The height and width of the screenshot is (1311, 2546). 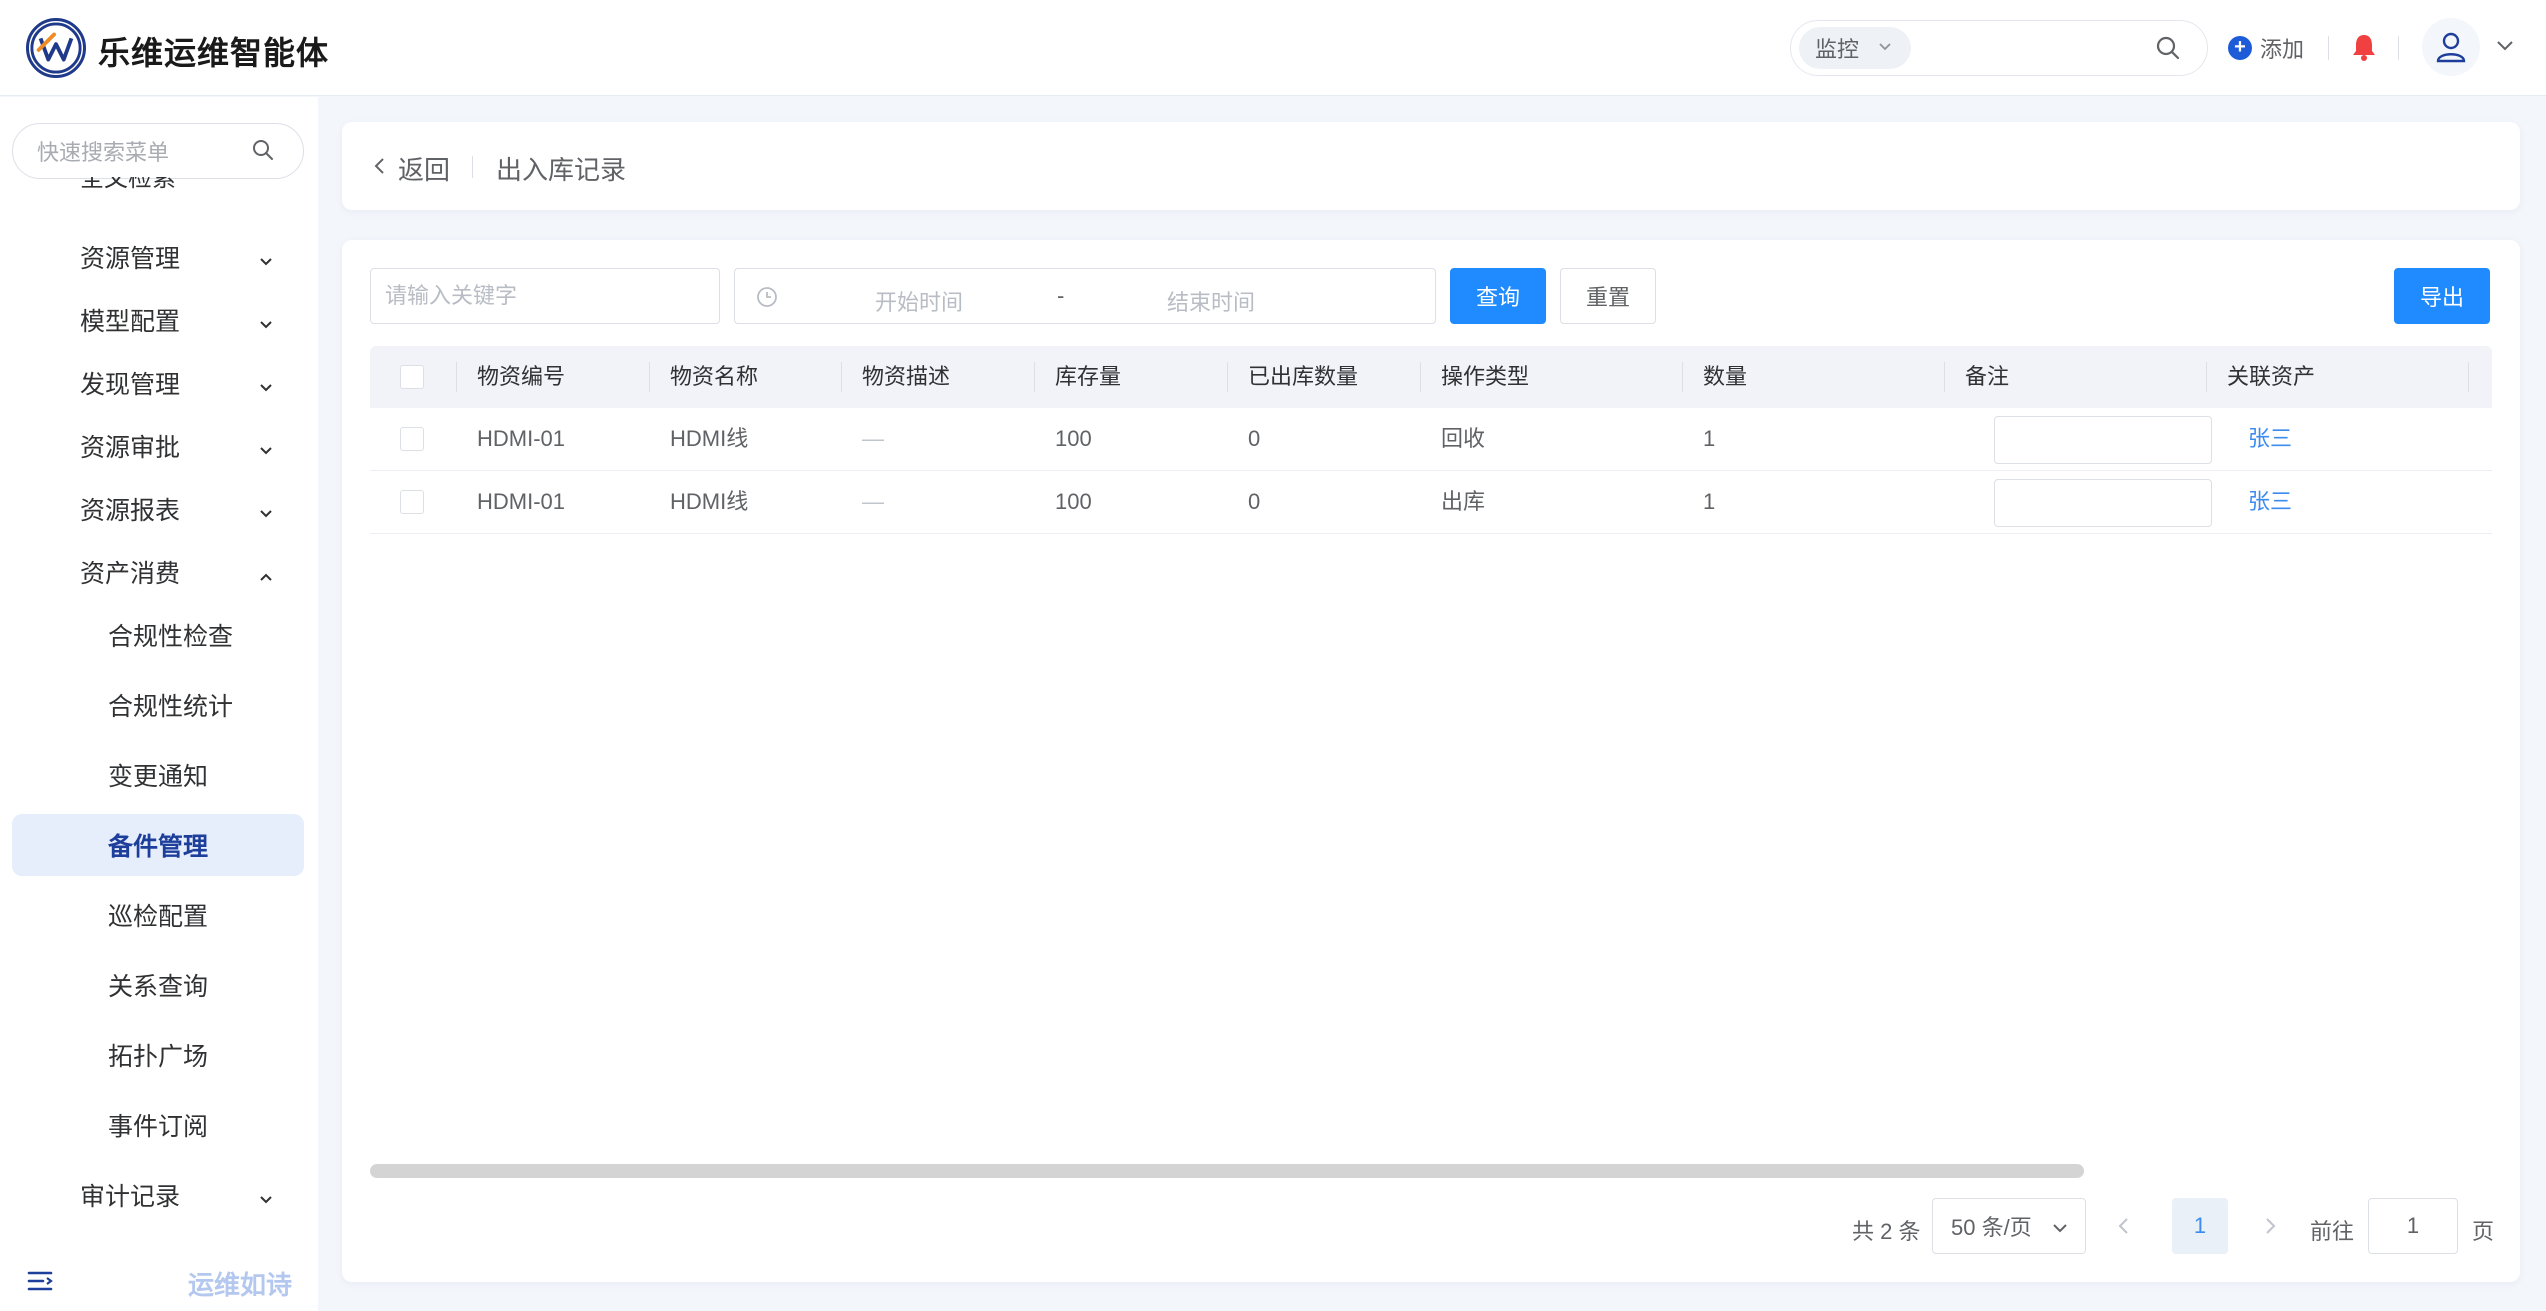 I want to click on chevron-right-icon, so click(x=2271, y=1226).